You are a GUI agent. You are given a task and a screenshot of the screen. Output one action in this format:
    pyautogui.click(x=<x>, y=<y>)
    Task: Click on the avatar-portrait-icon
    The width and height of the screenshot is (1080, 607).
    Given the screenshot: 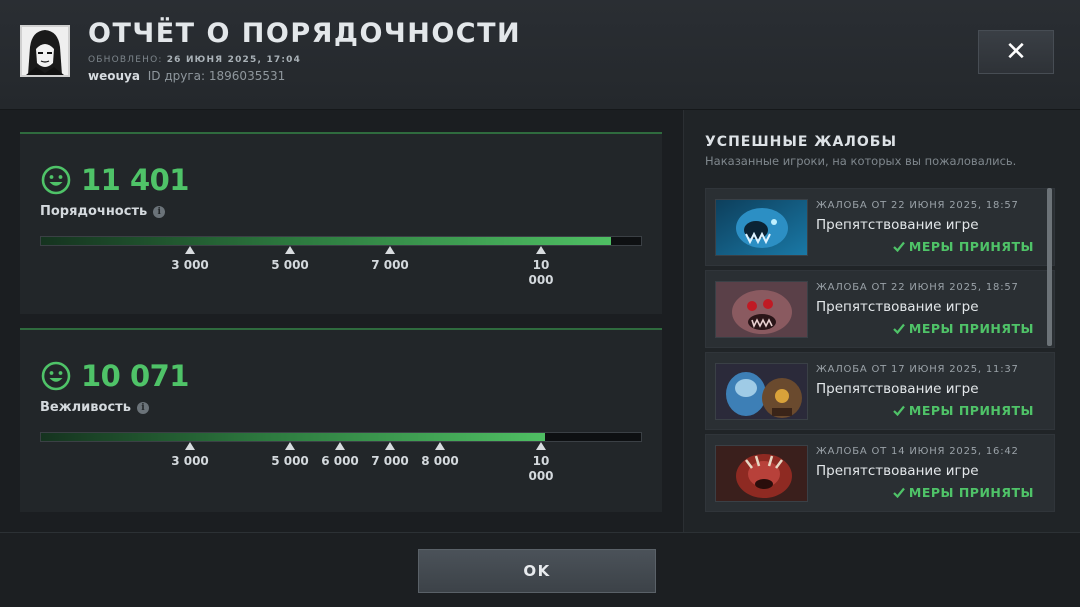 What is the action you would take?
    pyautogui.click(x=45, y=51)
    